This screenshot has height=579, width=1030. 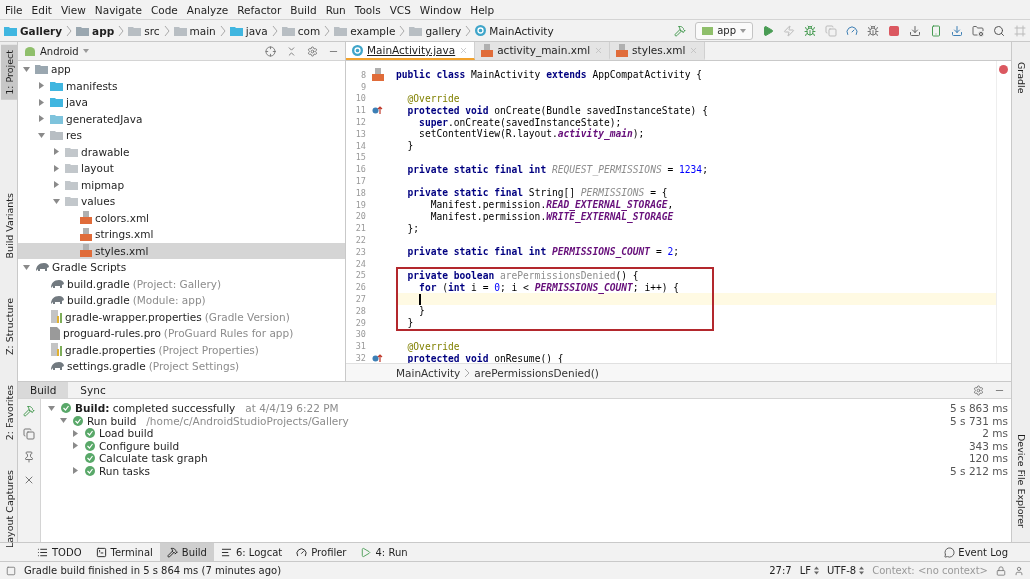 I want to click on breadcrumb-item: Gallery, so click(x=33, y=30).